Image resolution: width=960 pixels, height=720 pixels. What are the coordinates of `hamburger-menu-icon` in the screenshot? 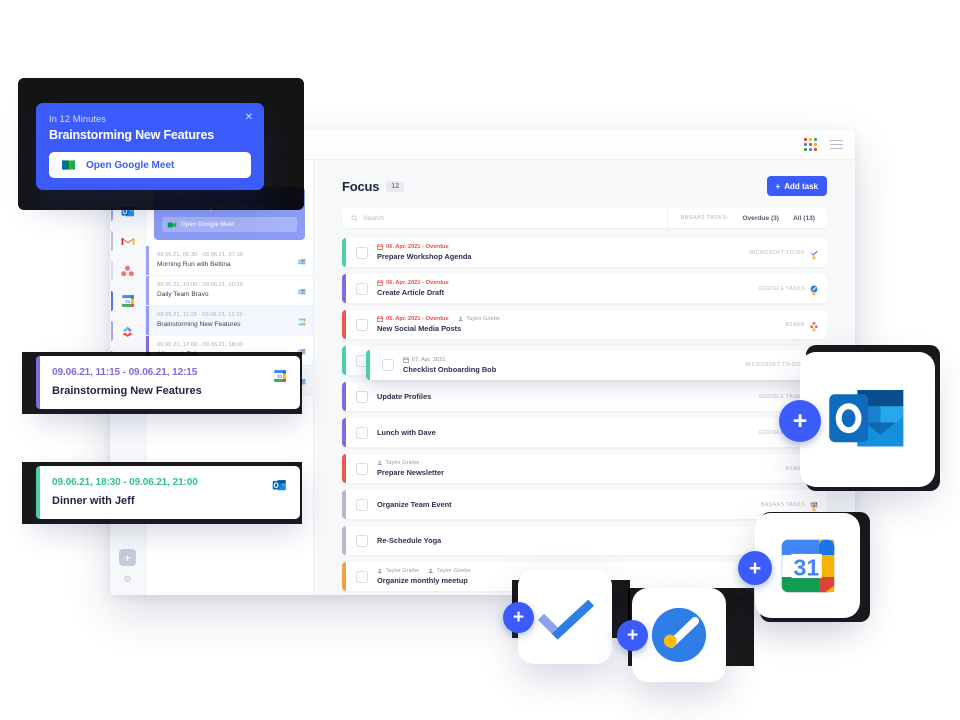 It's located at (836, 144).